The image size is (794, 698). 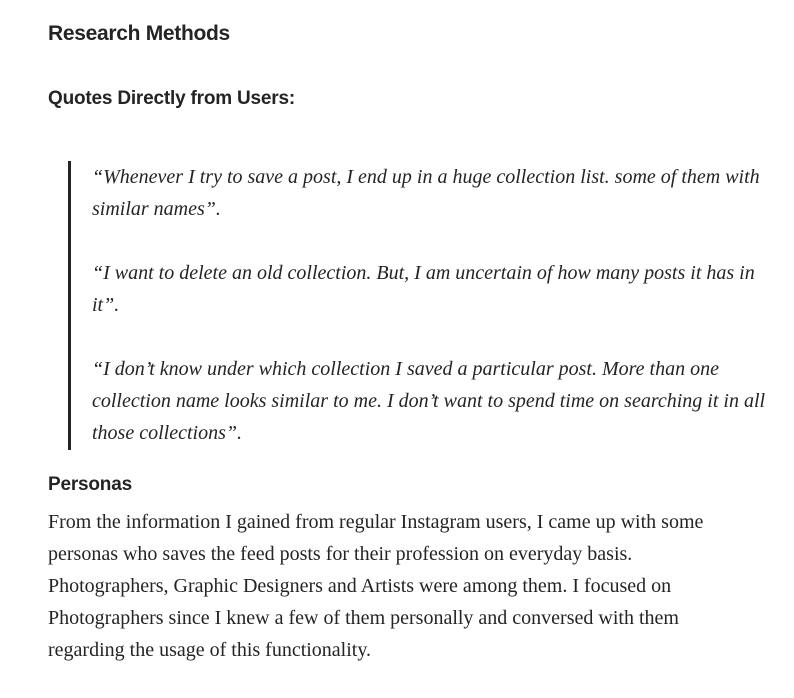 I want to click on quotes-heading: Quotes Directly from Users:, so click(x=171, y=98).